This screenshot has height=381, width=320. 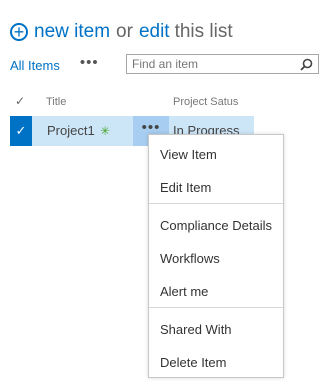 What do you see at coordinates (21, 131) in the screenshot?
I see `row-selected-check-icon: ✓` at bounding box center [21, 131].